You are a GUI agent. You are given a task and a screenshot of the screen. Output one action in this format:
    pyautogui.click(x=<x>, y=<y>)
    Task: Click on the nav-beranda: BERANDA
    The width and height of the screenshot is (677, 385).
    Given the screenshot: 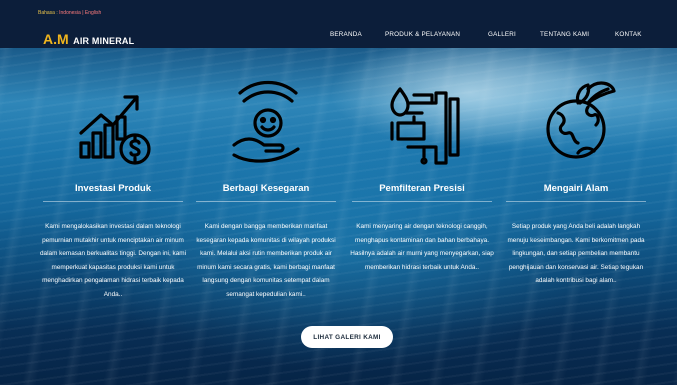 What is the action you would take?
    pyautogui.click(x=346, y=34)
    